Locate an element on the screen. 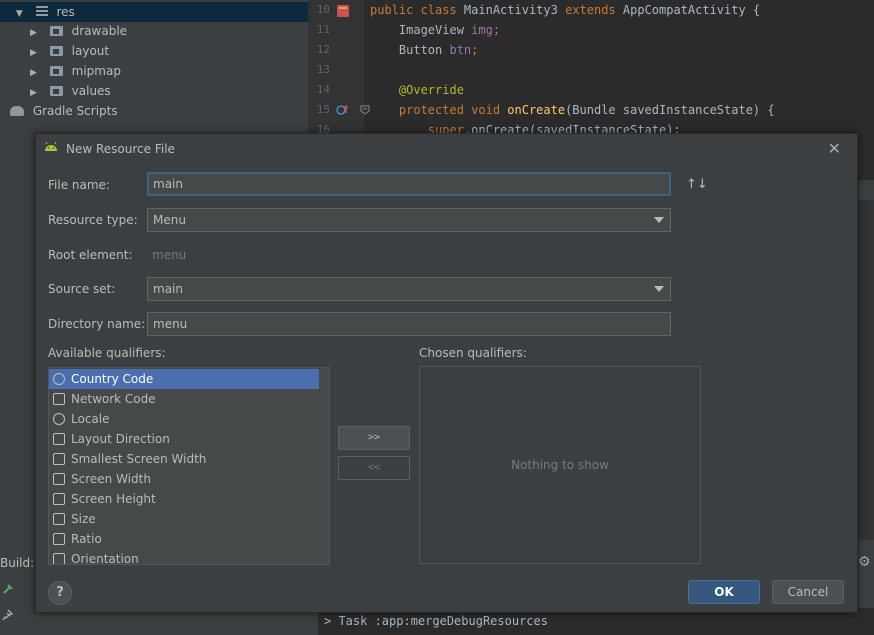 This screenshot has width=874, height=635. code-token: img is located at coordinates (482, 30).